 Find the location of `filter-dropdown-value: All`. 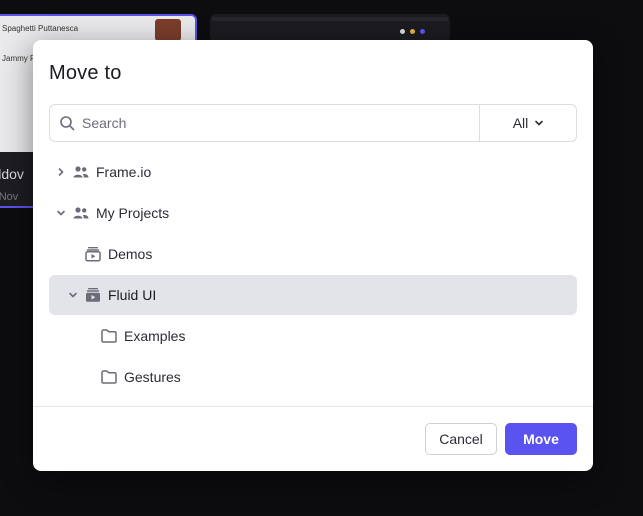

filter-dropdown-value: All is located at coordinates (520, 123).